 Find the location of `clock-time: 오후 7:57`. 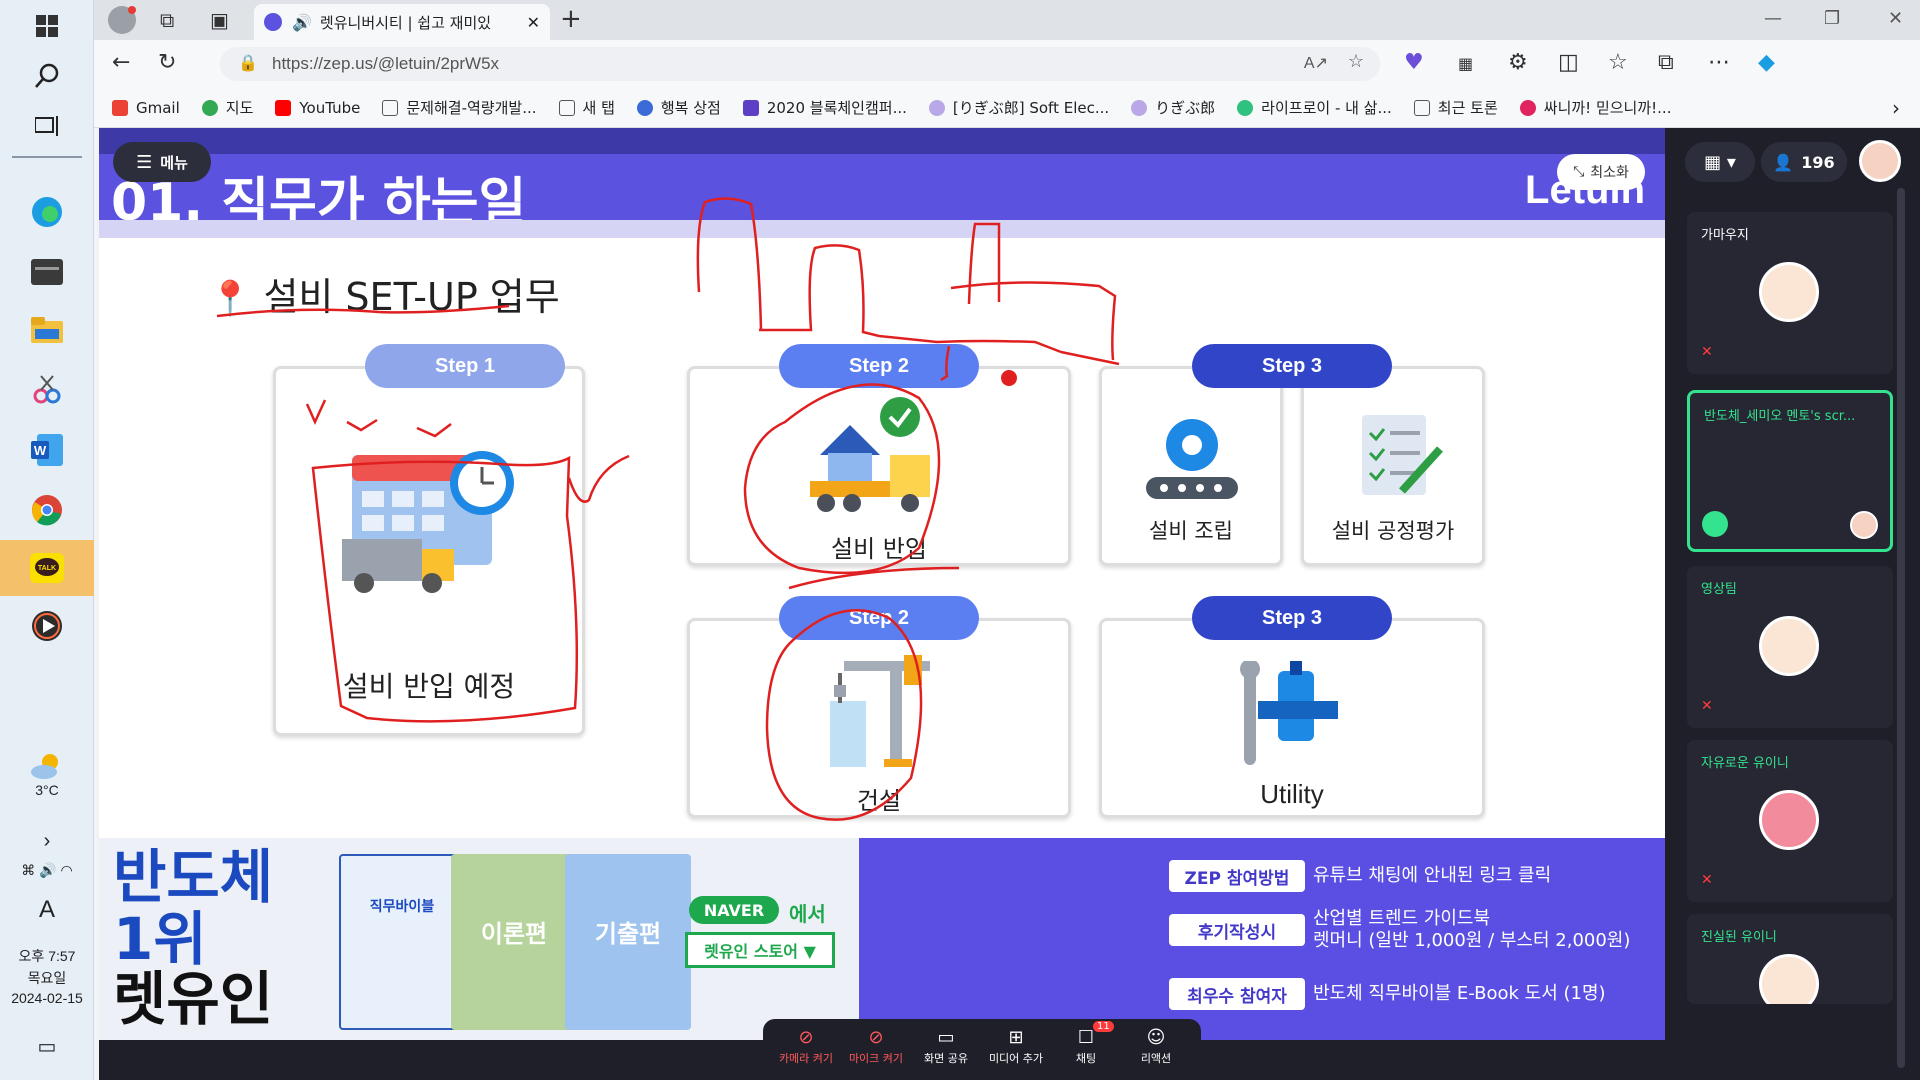

clock-time: 오후 7:57 is located at coordinates (47, 956).